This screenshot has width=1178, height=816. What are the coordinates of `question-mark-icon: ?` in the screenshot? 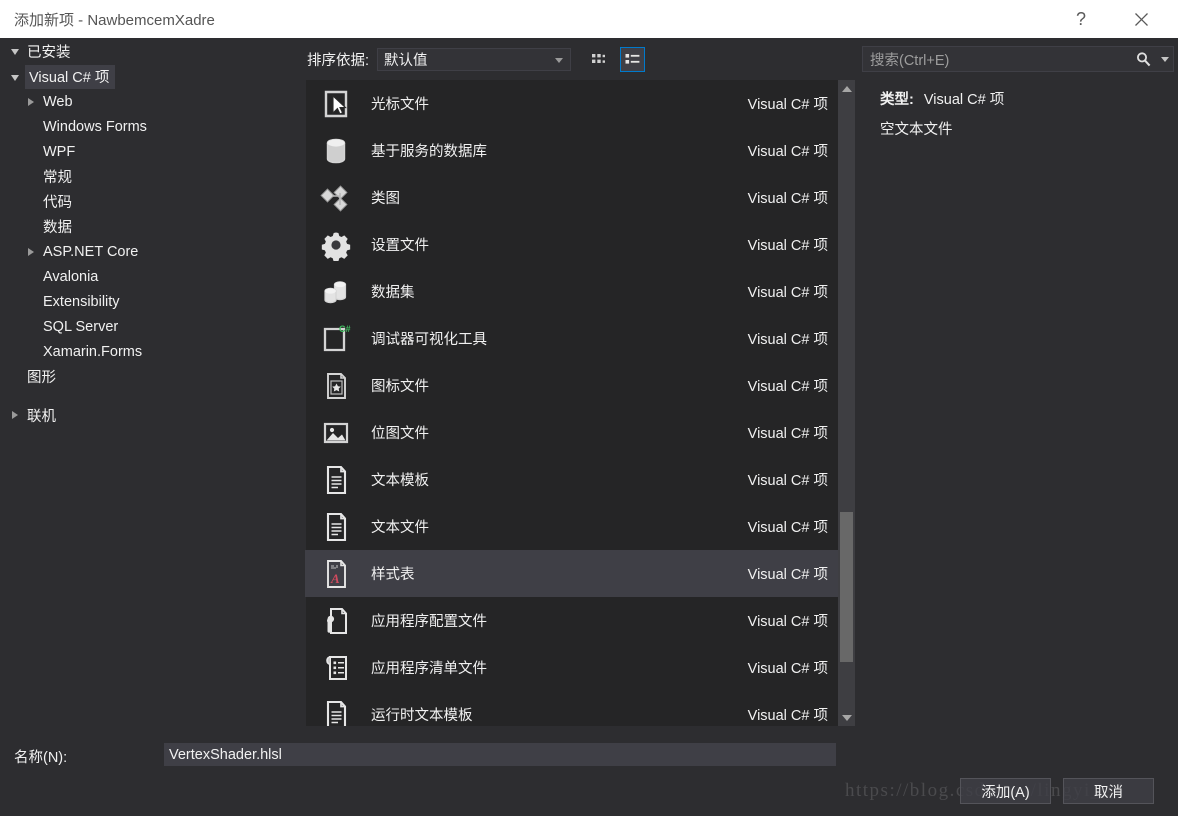 It's located at (1080, 19).